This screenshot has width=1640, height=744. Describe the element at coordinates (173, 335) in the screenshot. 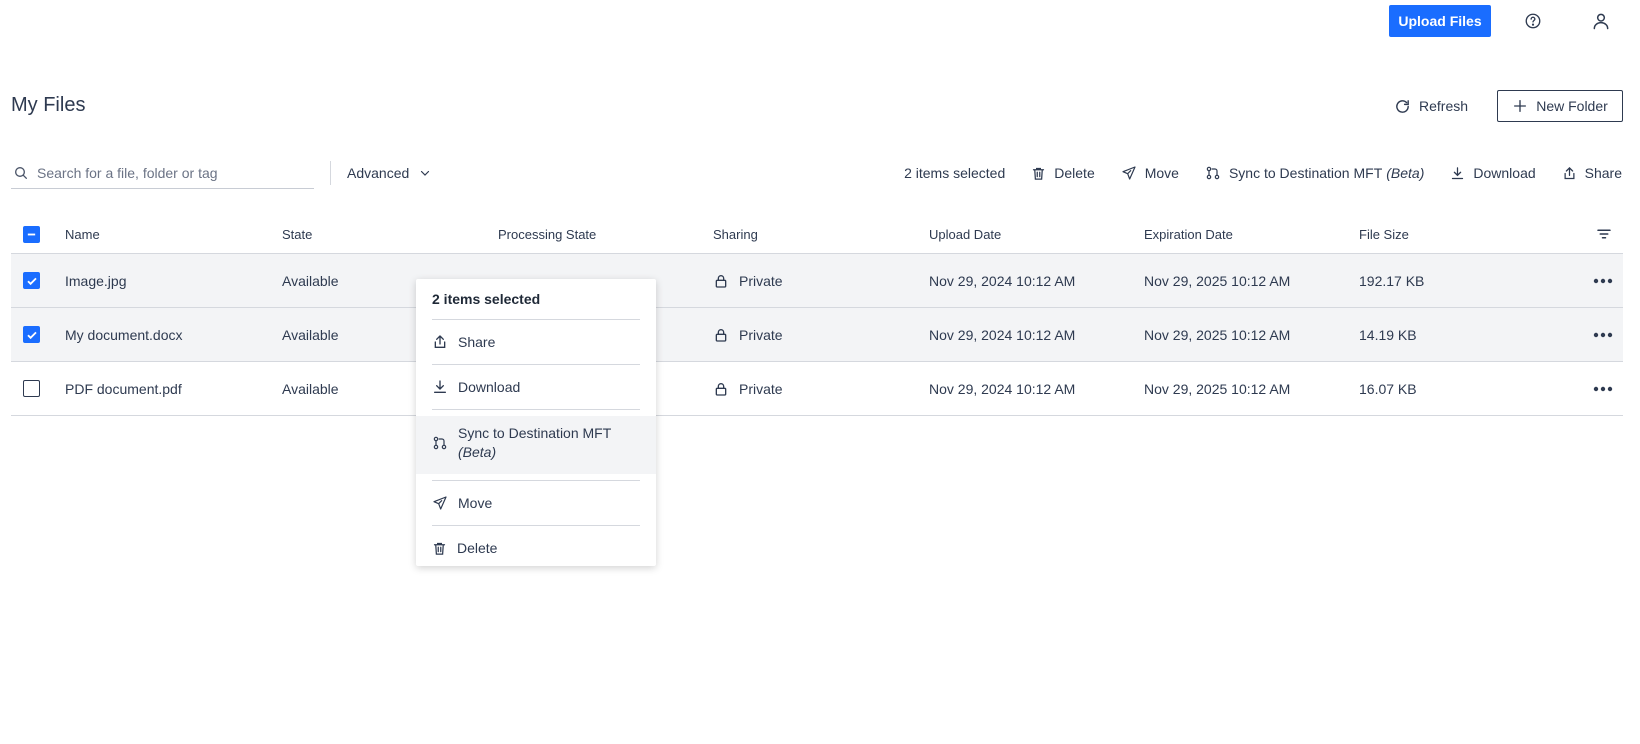

I see `file-name: My document.docx` at that location.